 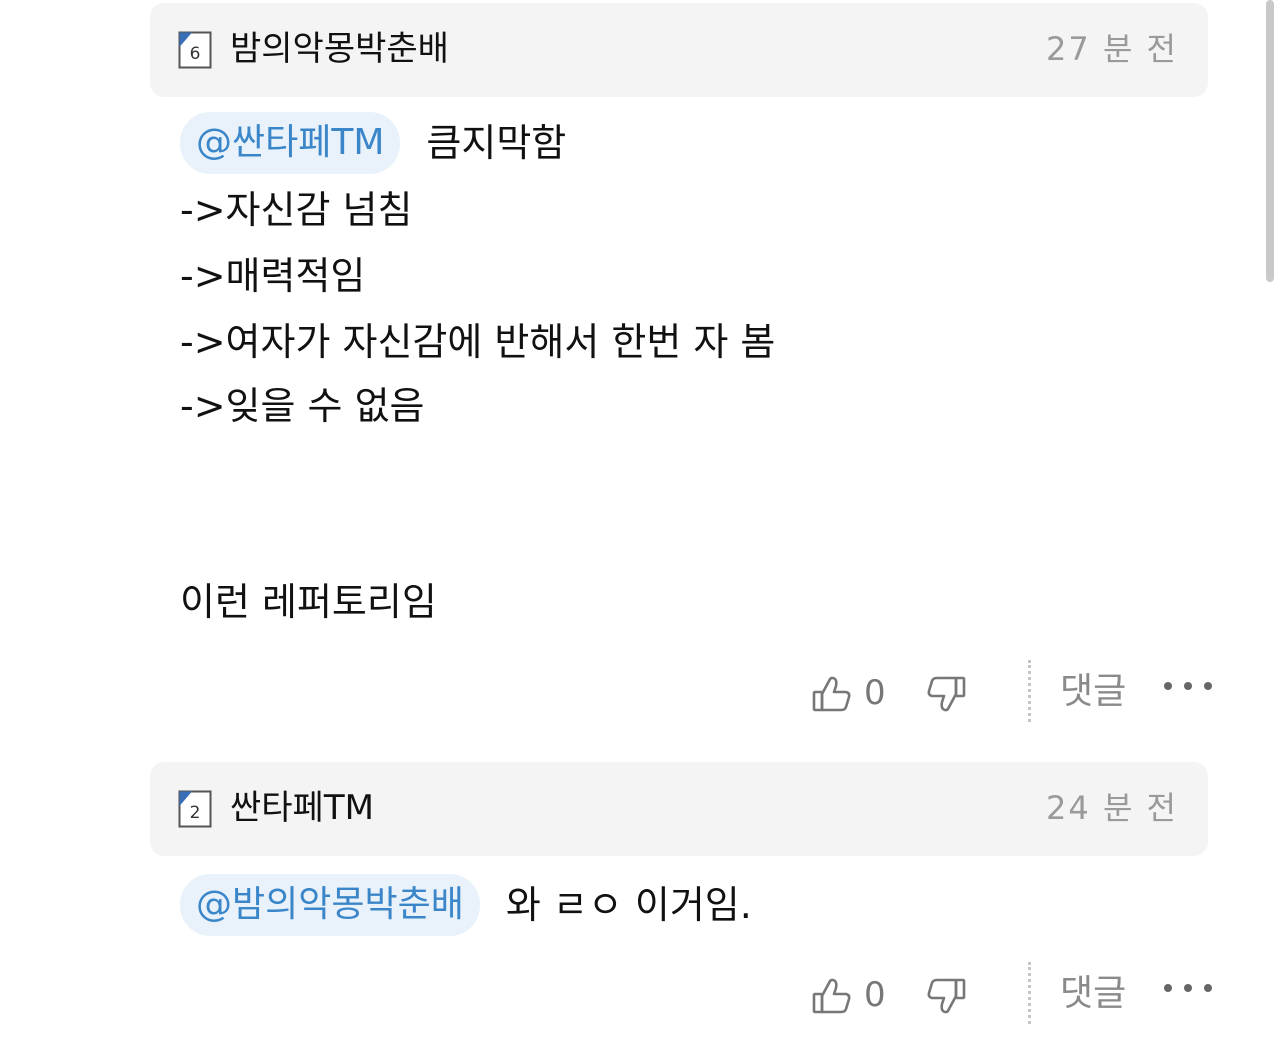 I want to click on comment-text: 와 ㄹㅇ 이거임., so click(x=628, y=905).